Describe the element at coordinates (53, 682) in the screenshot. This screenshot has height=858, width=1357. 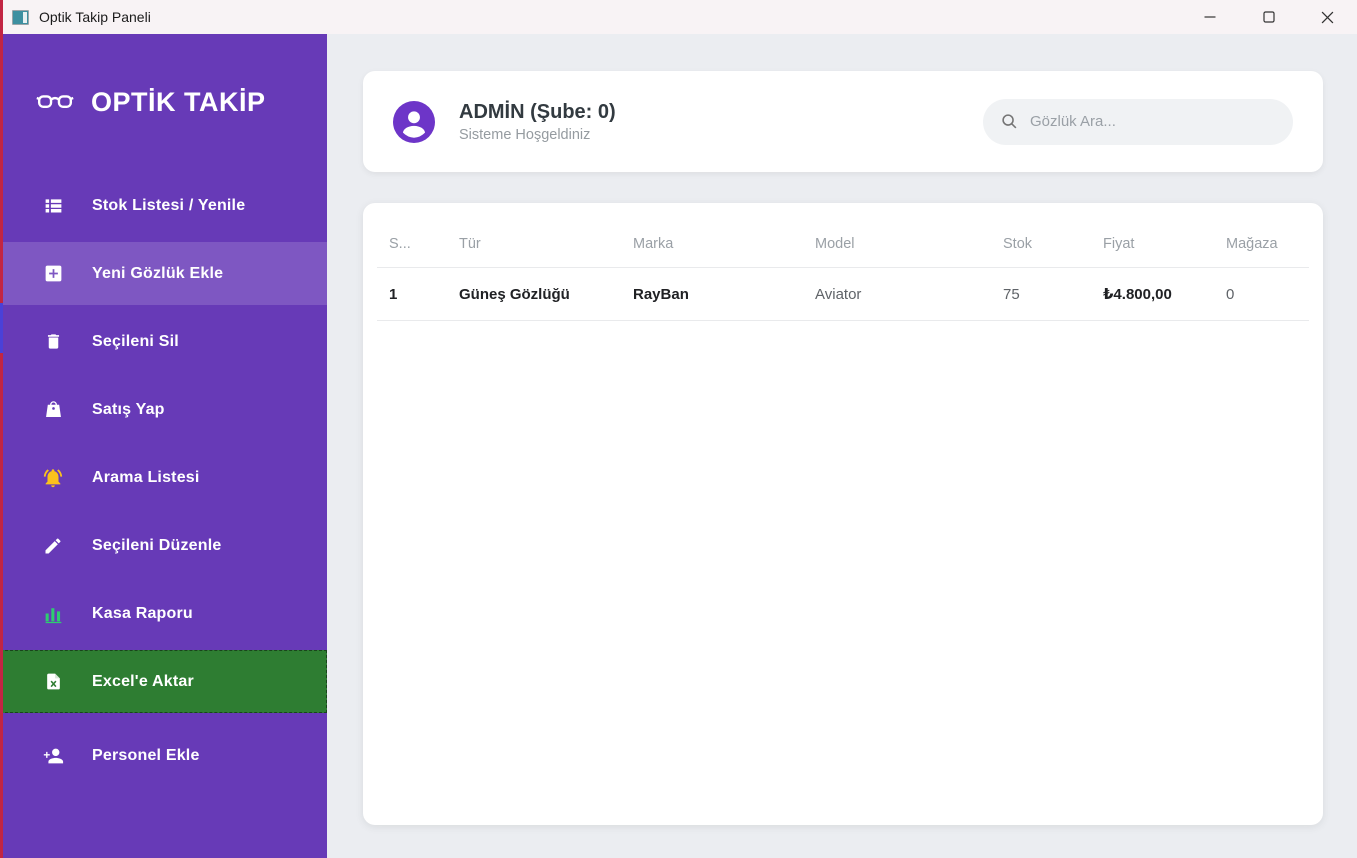
I see `excel-file-icon` at that location.